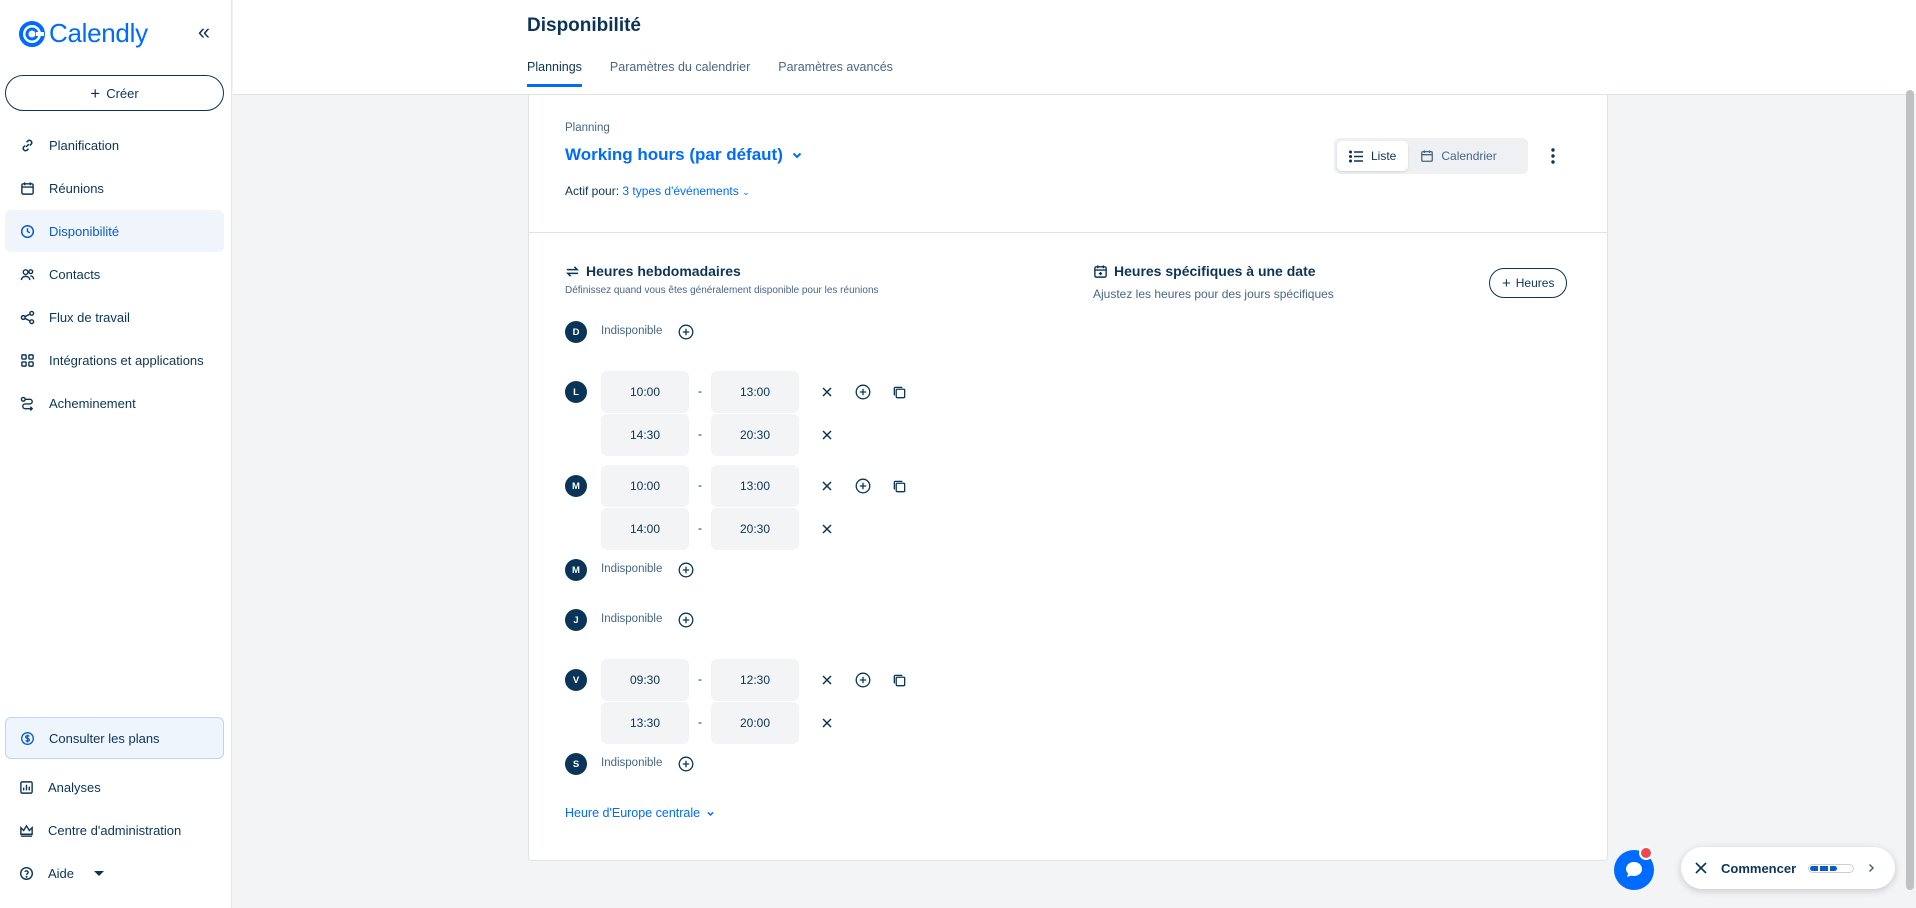  What do you see at coordinates (32, 33) in the screenshot?
I see `calendly-logo-icon` at bounding box center [32, 33].